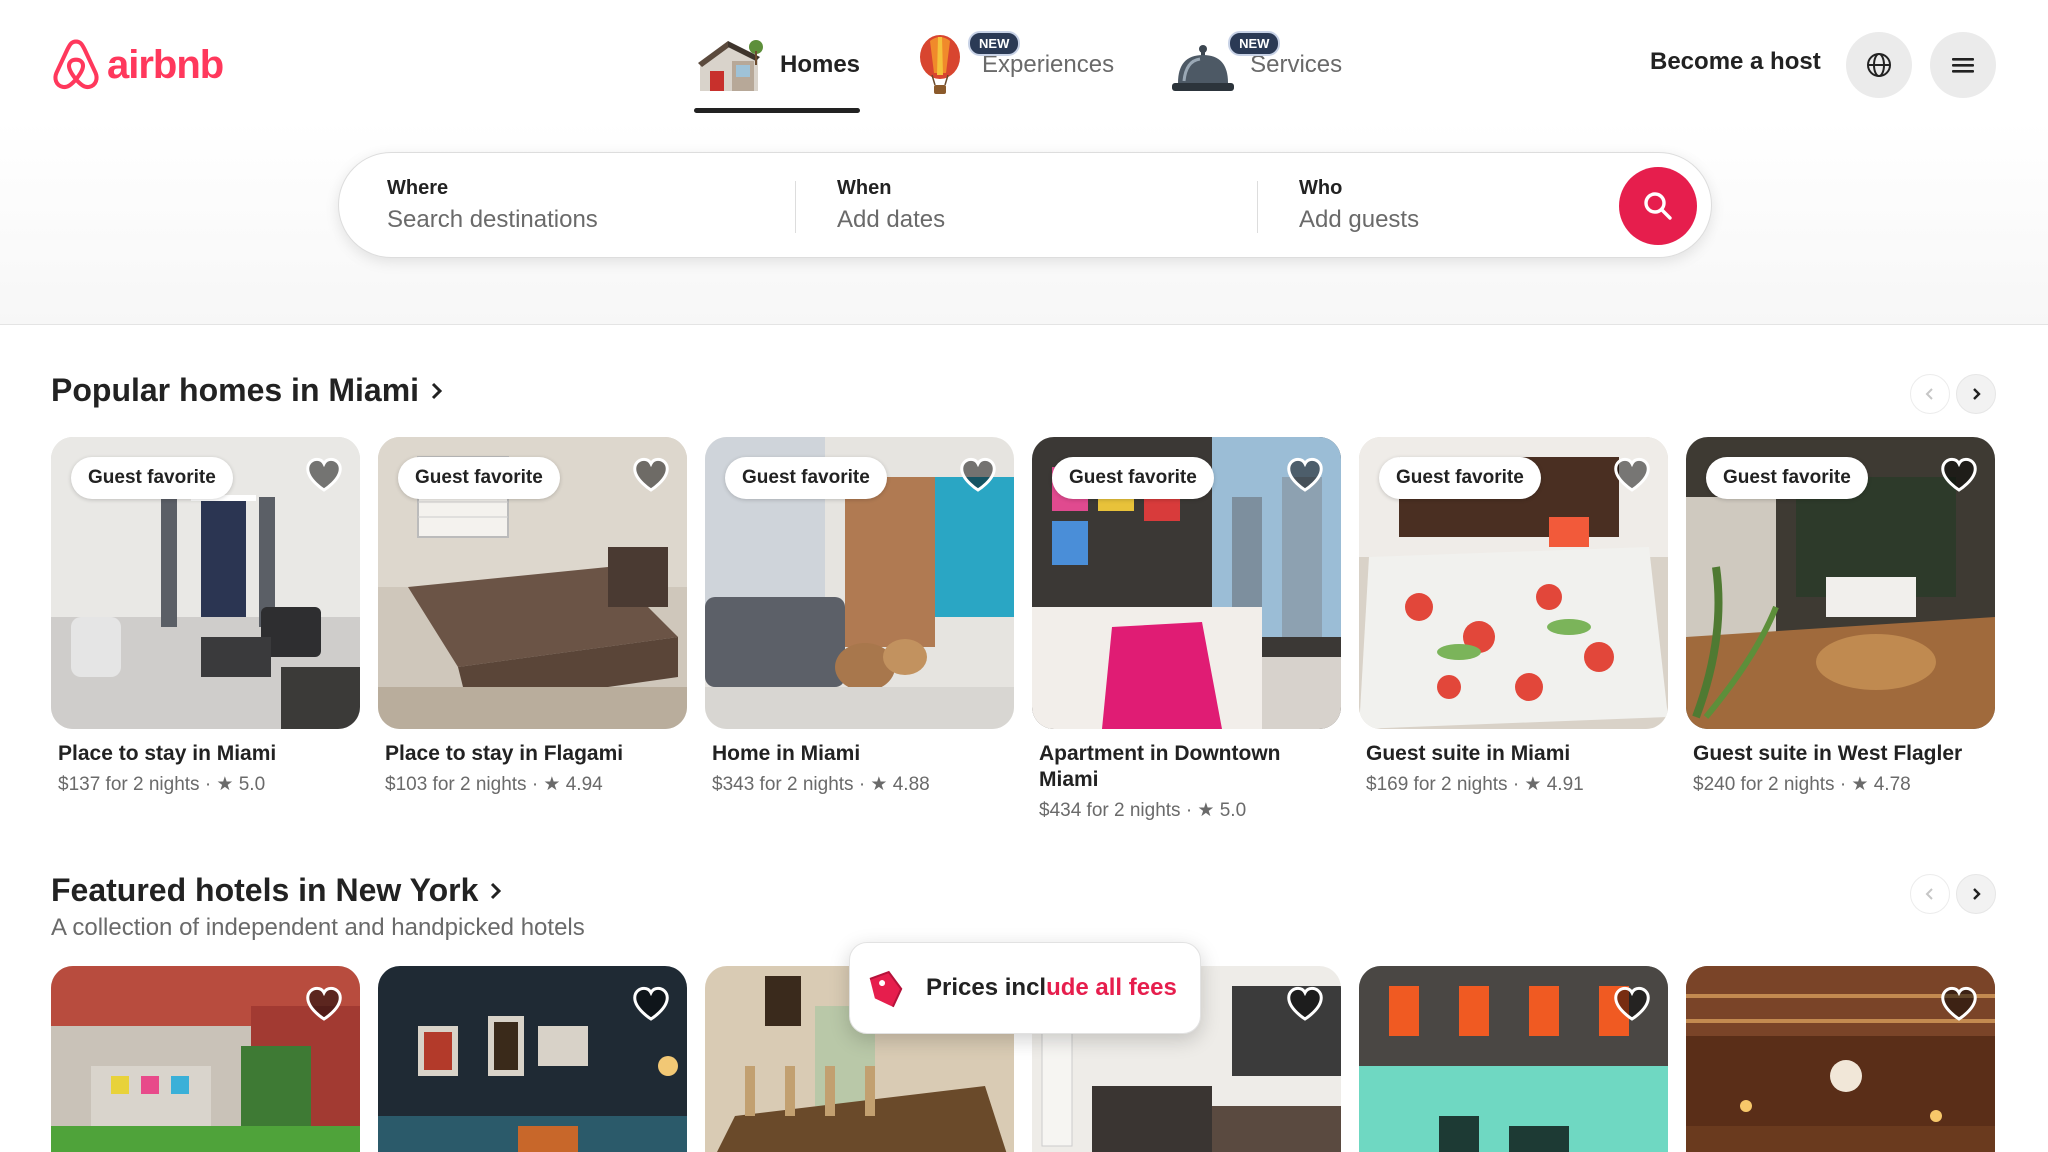 This screenshot has height=1152, width=2048. I want to click on airbnb-logo: airbnb, so click(137, 65).